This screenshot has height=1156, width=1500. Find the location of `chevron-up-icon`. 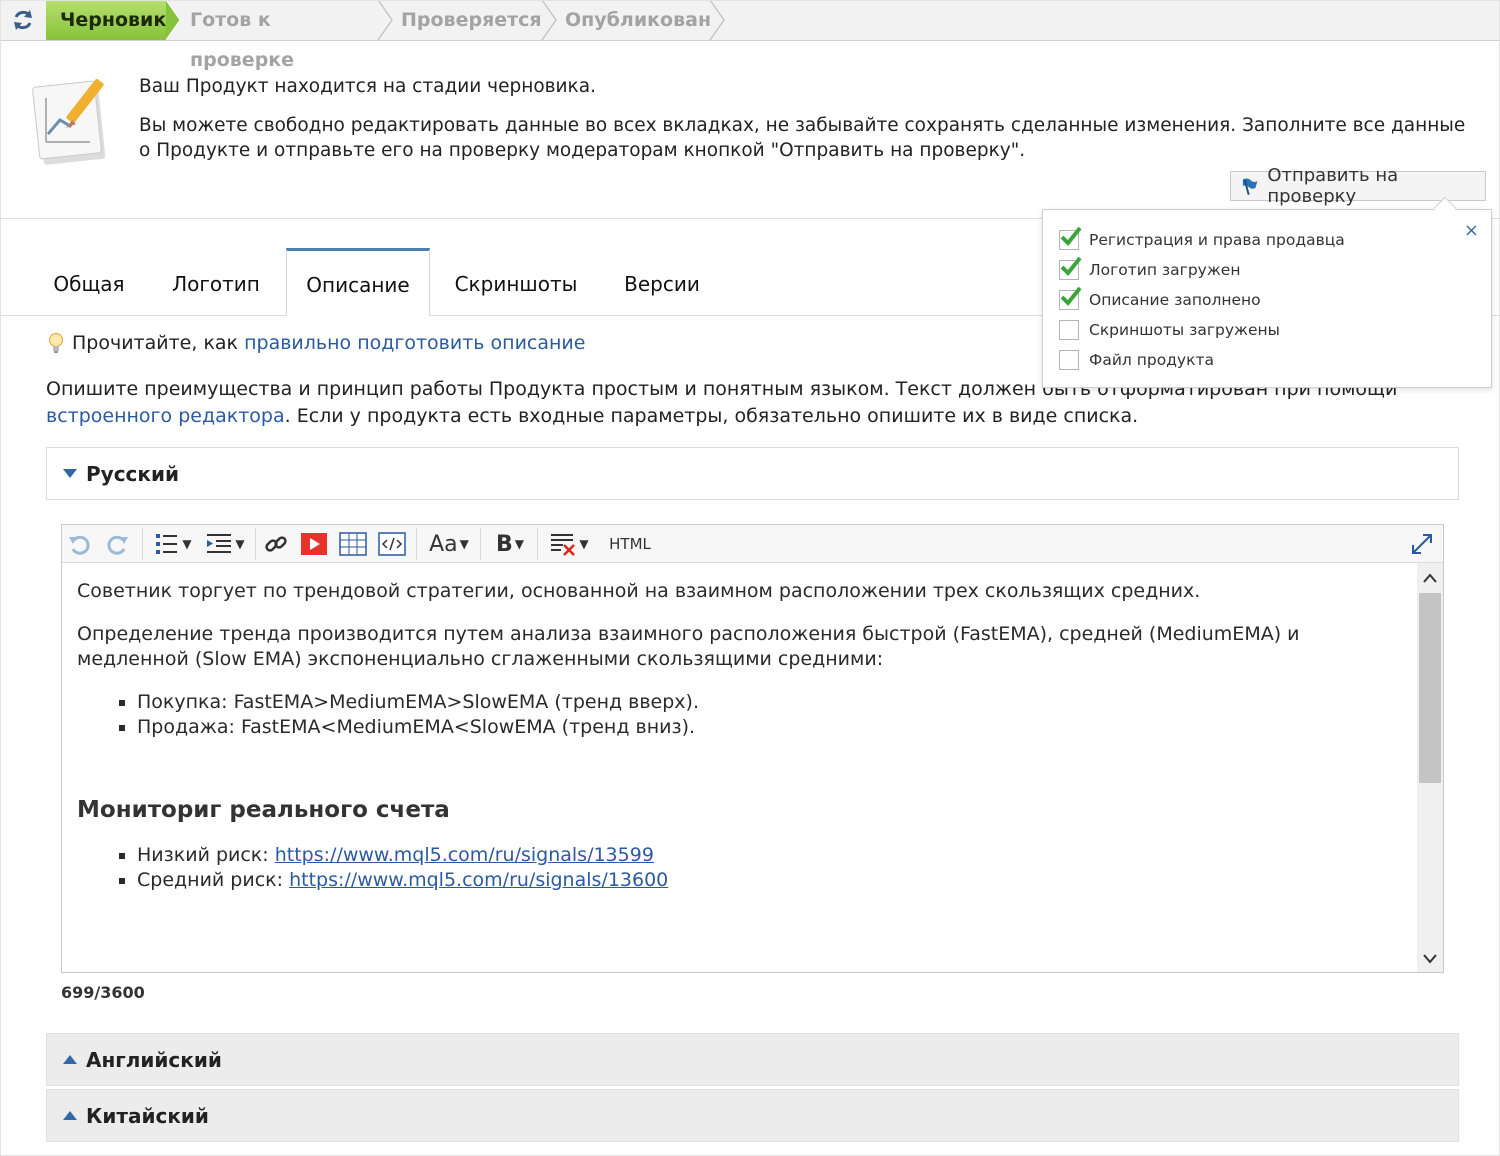

chevron-up-icon is located at coordinates (1430, 578).